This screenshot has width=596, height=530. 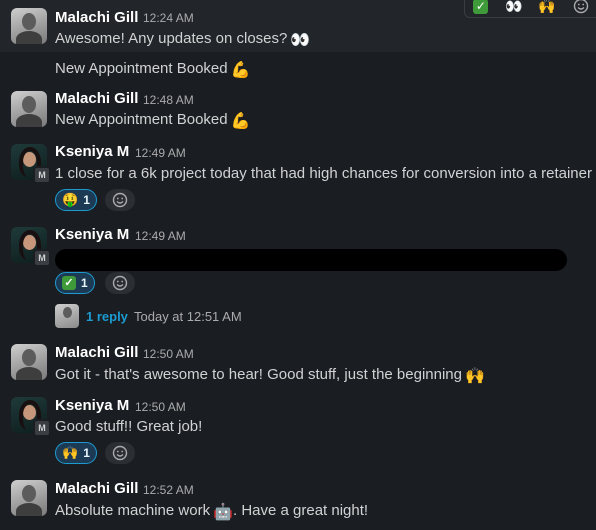 What do you see at coordinates (300, 40) in the screenshot?
I see `eyes-emoji-icon: 👀` at bounding box center [300, 40].